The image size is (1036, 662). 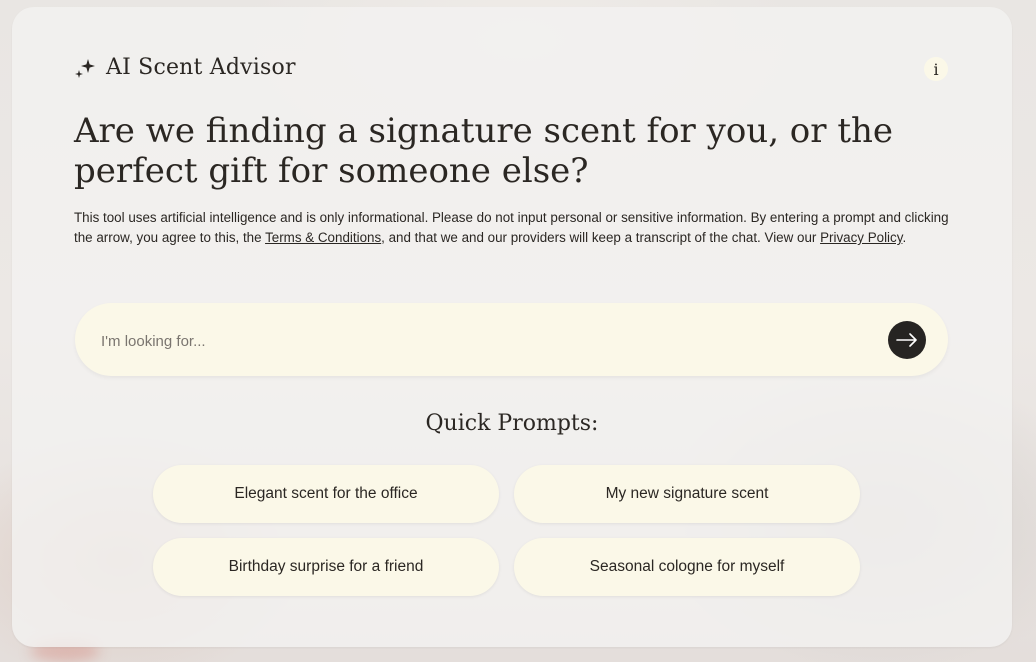 What do you see at coordinates (687, 567) in the screenshot?
I see `quick-prompt-button: Seasonal cologne for myself` at bounding box center [687, 567].